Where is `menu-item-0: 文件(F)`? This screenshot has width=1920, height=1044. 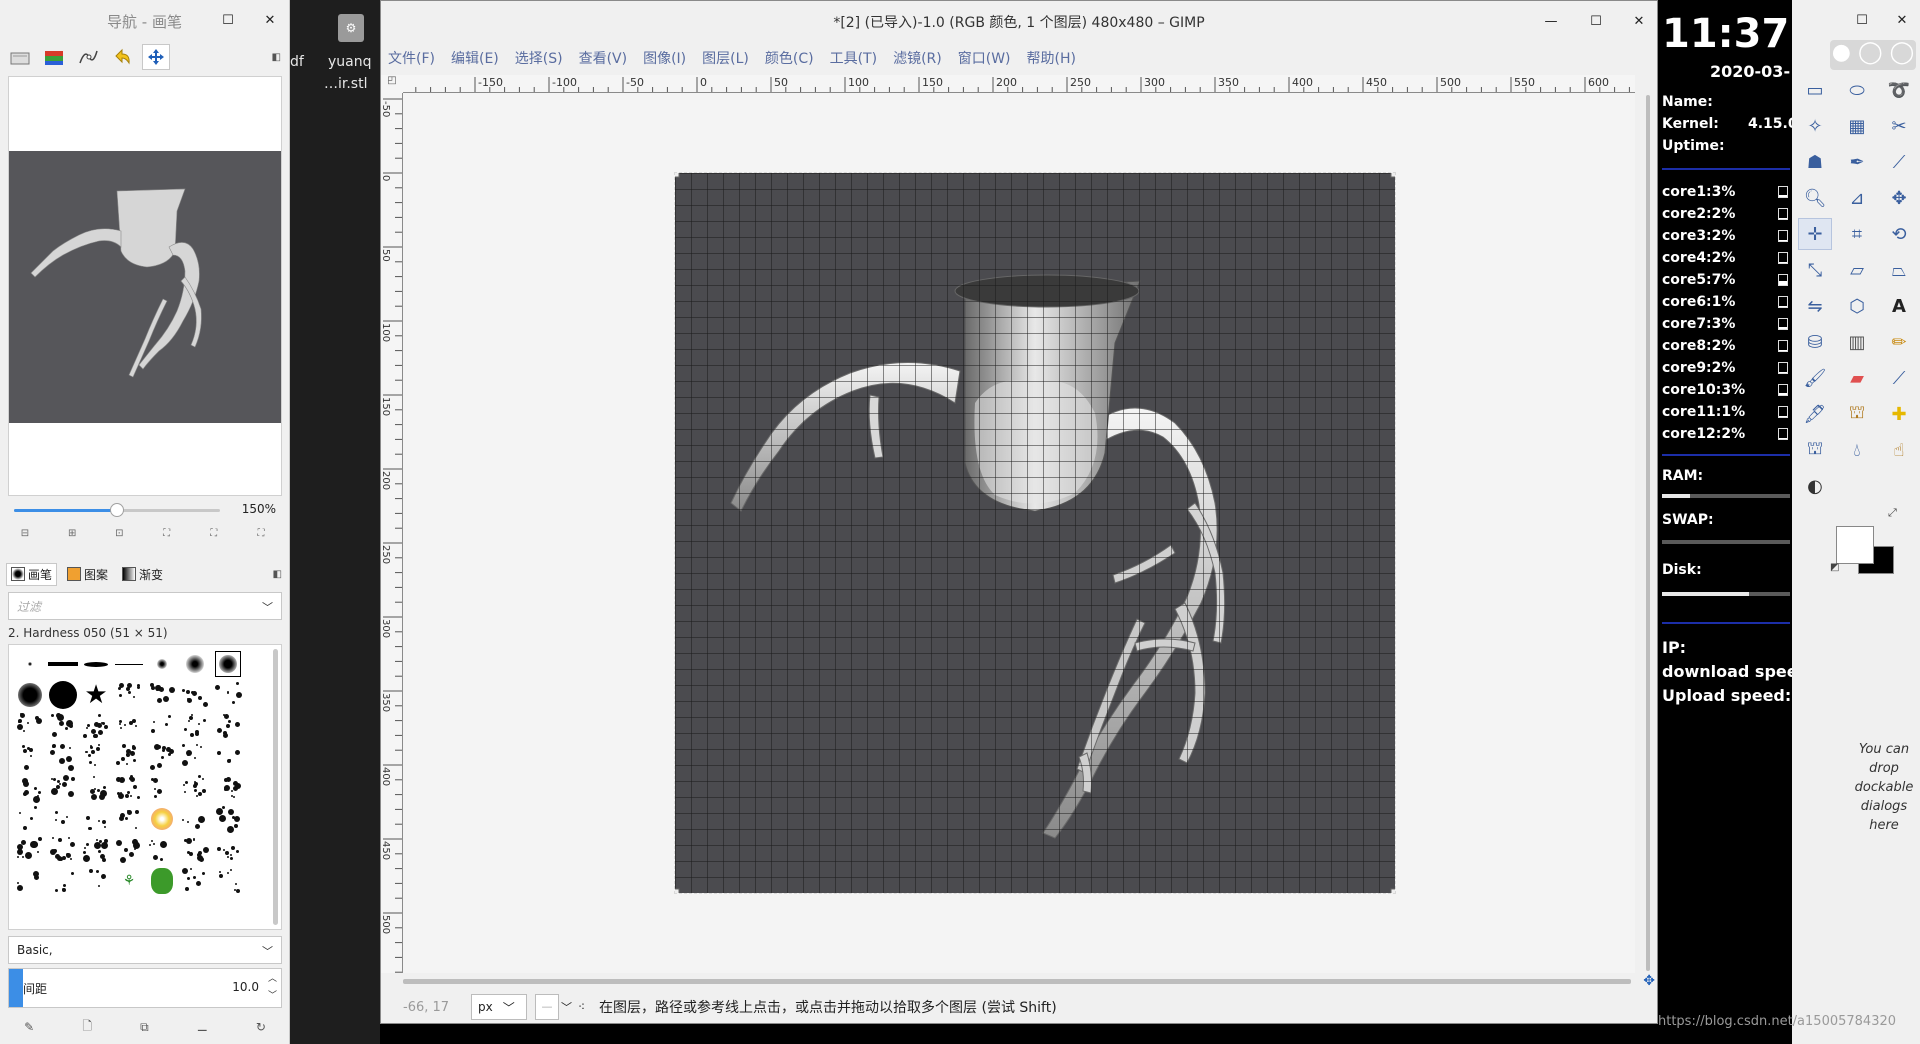 menu-item-0: 文件(F) is located at coordinates (411, 58).